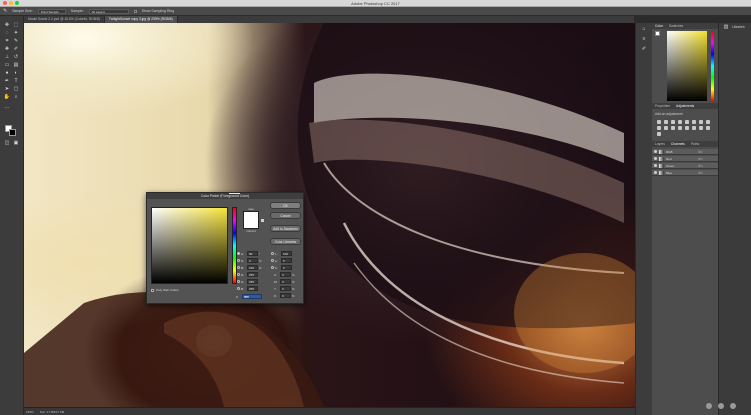  What do you see at coordinates (694, 128) in the screenshot?
I see `posterize-icon` at bounding box center [694, 128].